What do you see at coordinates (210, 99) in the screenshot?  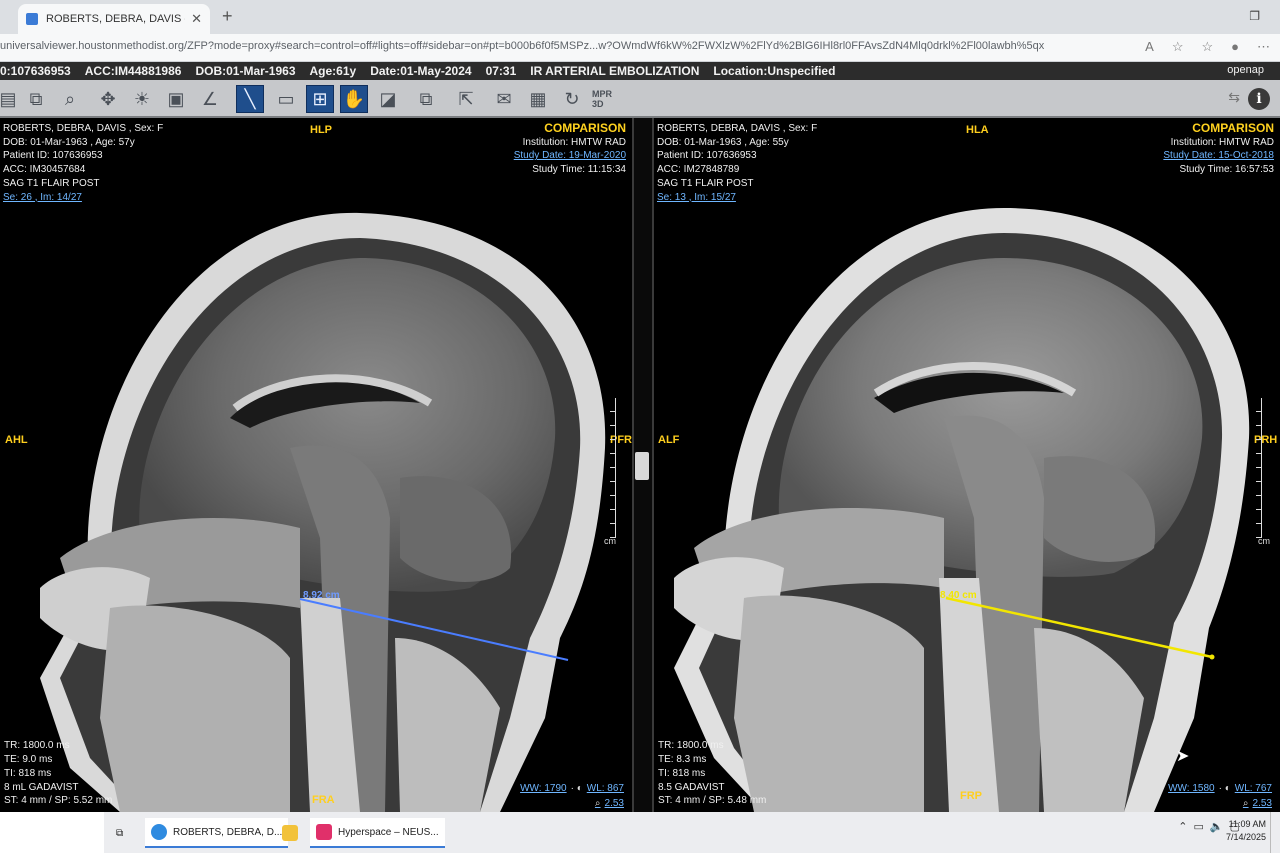 I see `angle-tool-icon: ∠` at bounding box center [210, 99].